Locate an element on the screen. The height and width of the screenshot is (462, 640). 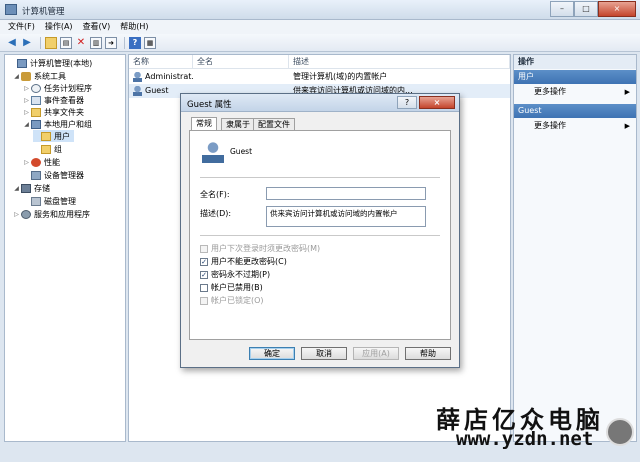
close-button: × is located at coordinates (617, 9).